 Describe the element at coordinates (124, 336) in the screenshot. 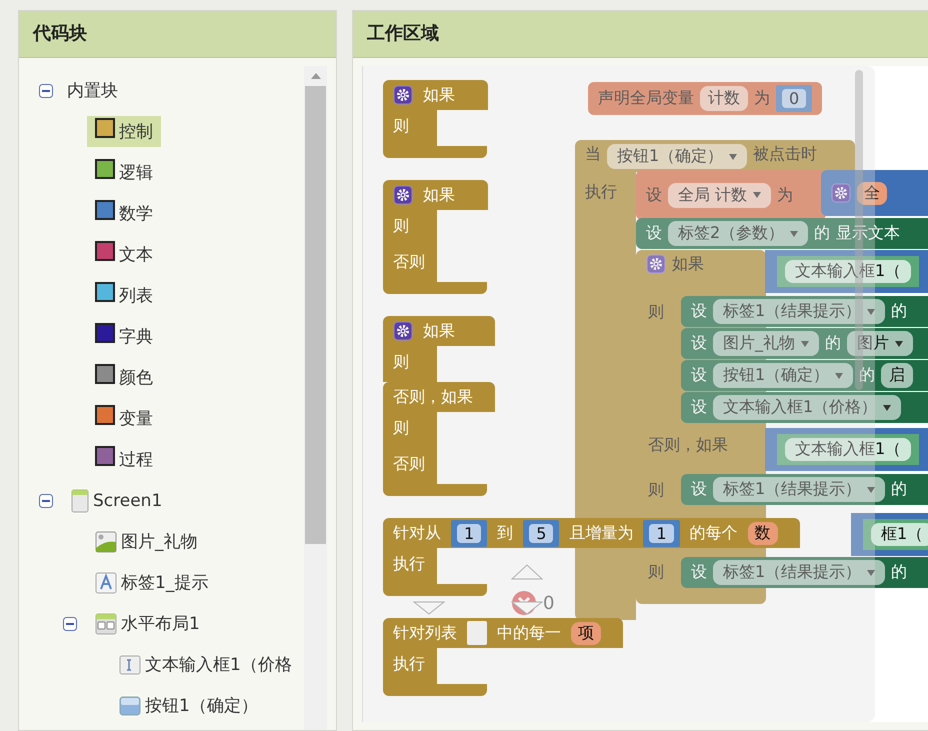

I see `tree-item: 字典` at that location.